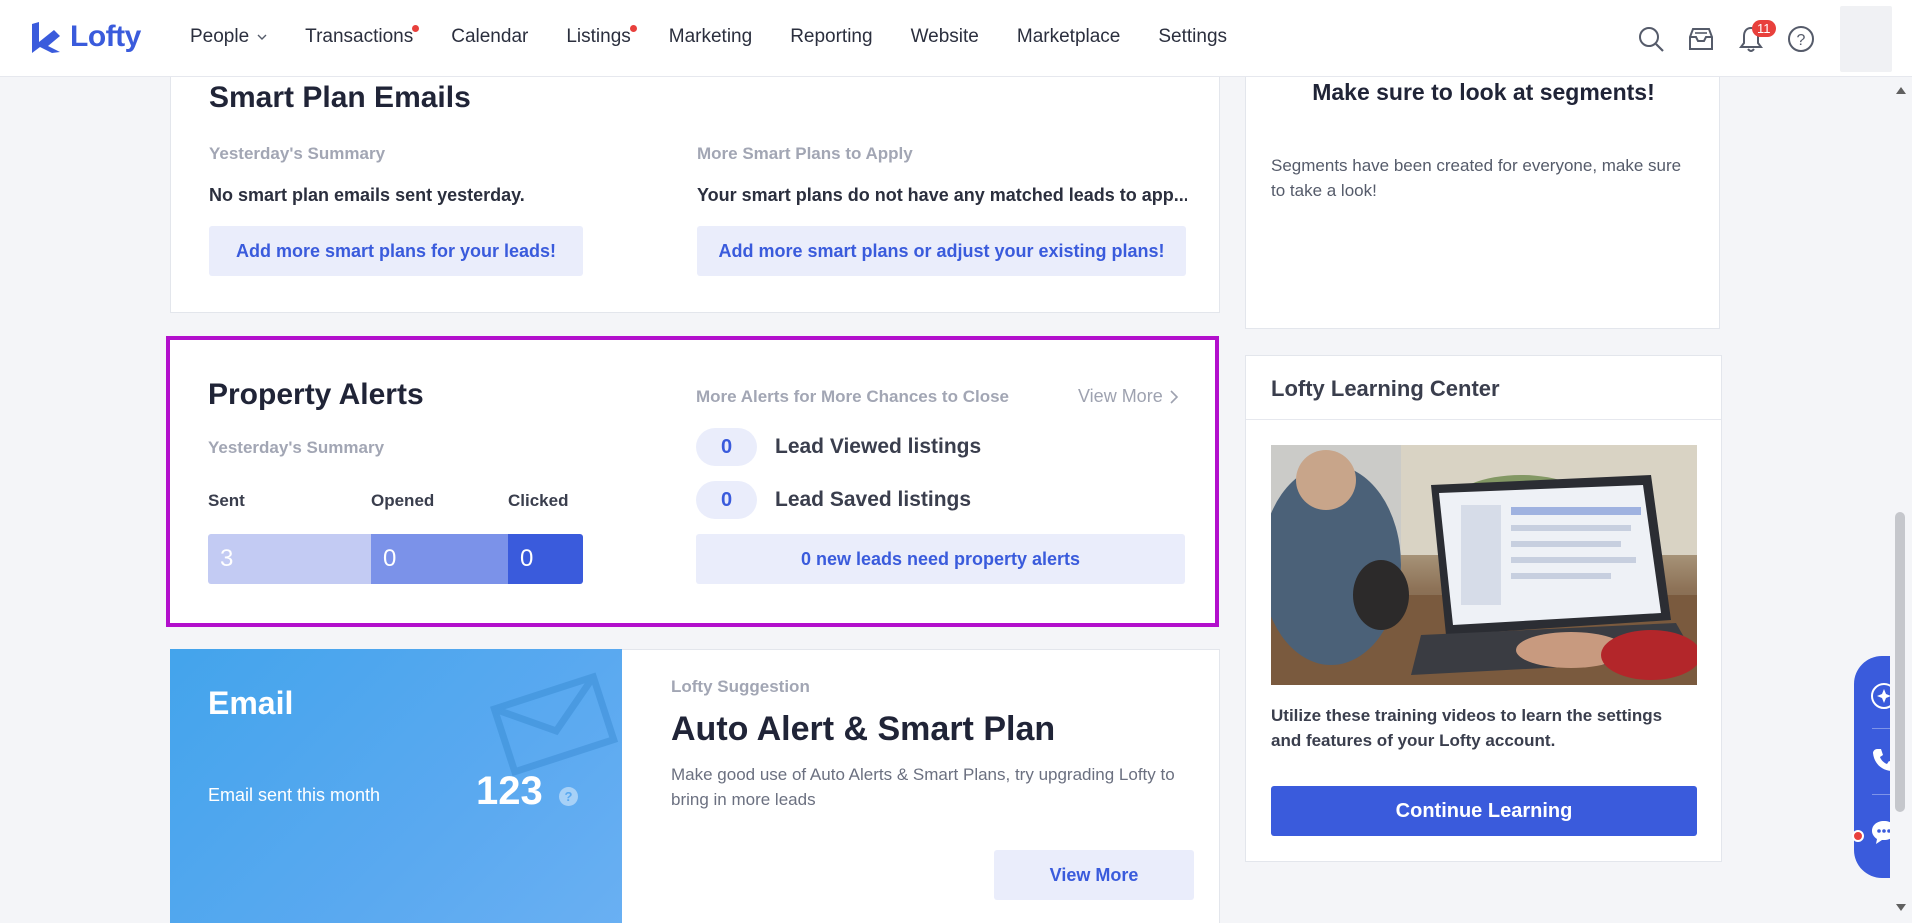 The image size is (1912, 923). What do you see at coordinates (1094, 875) in the screenshot?
I see `view-more-button: View More` at bounding box center [1094, 875].